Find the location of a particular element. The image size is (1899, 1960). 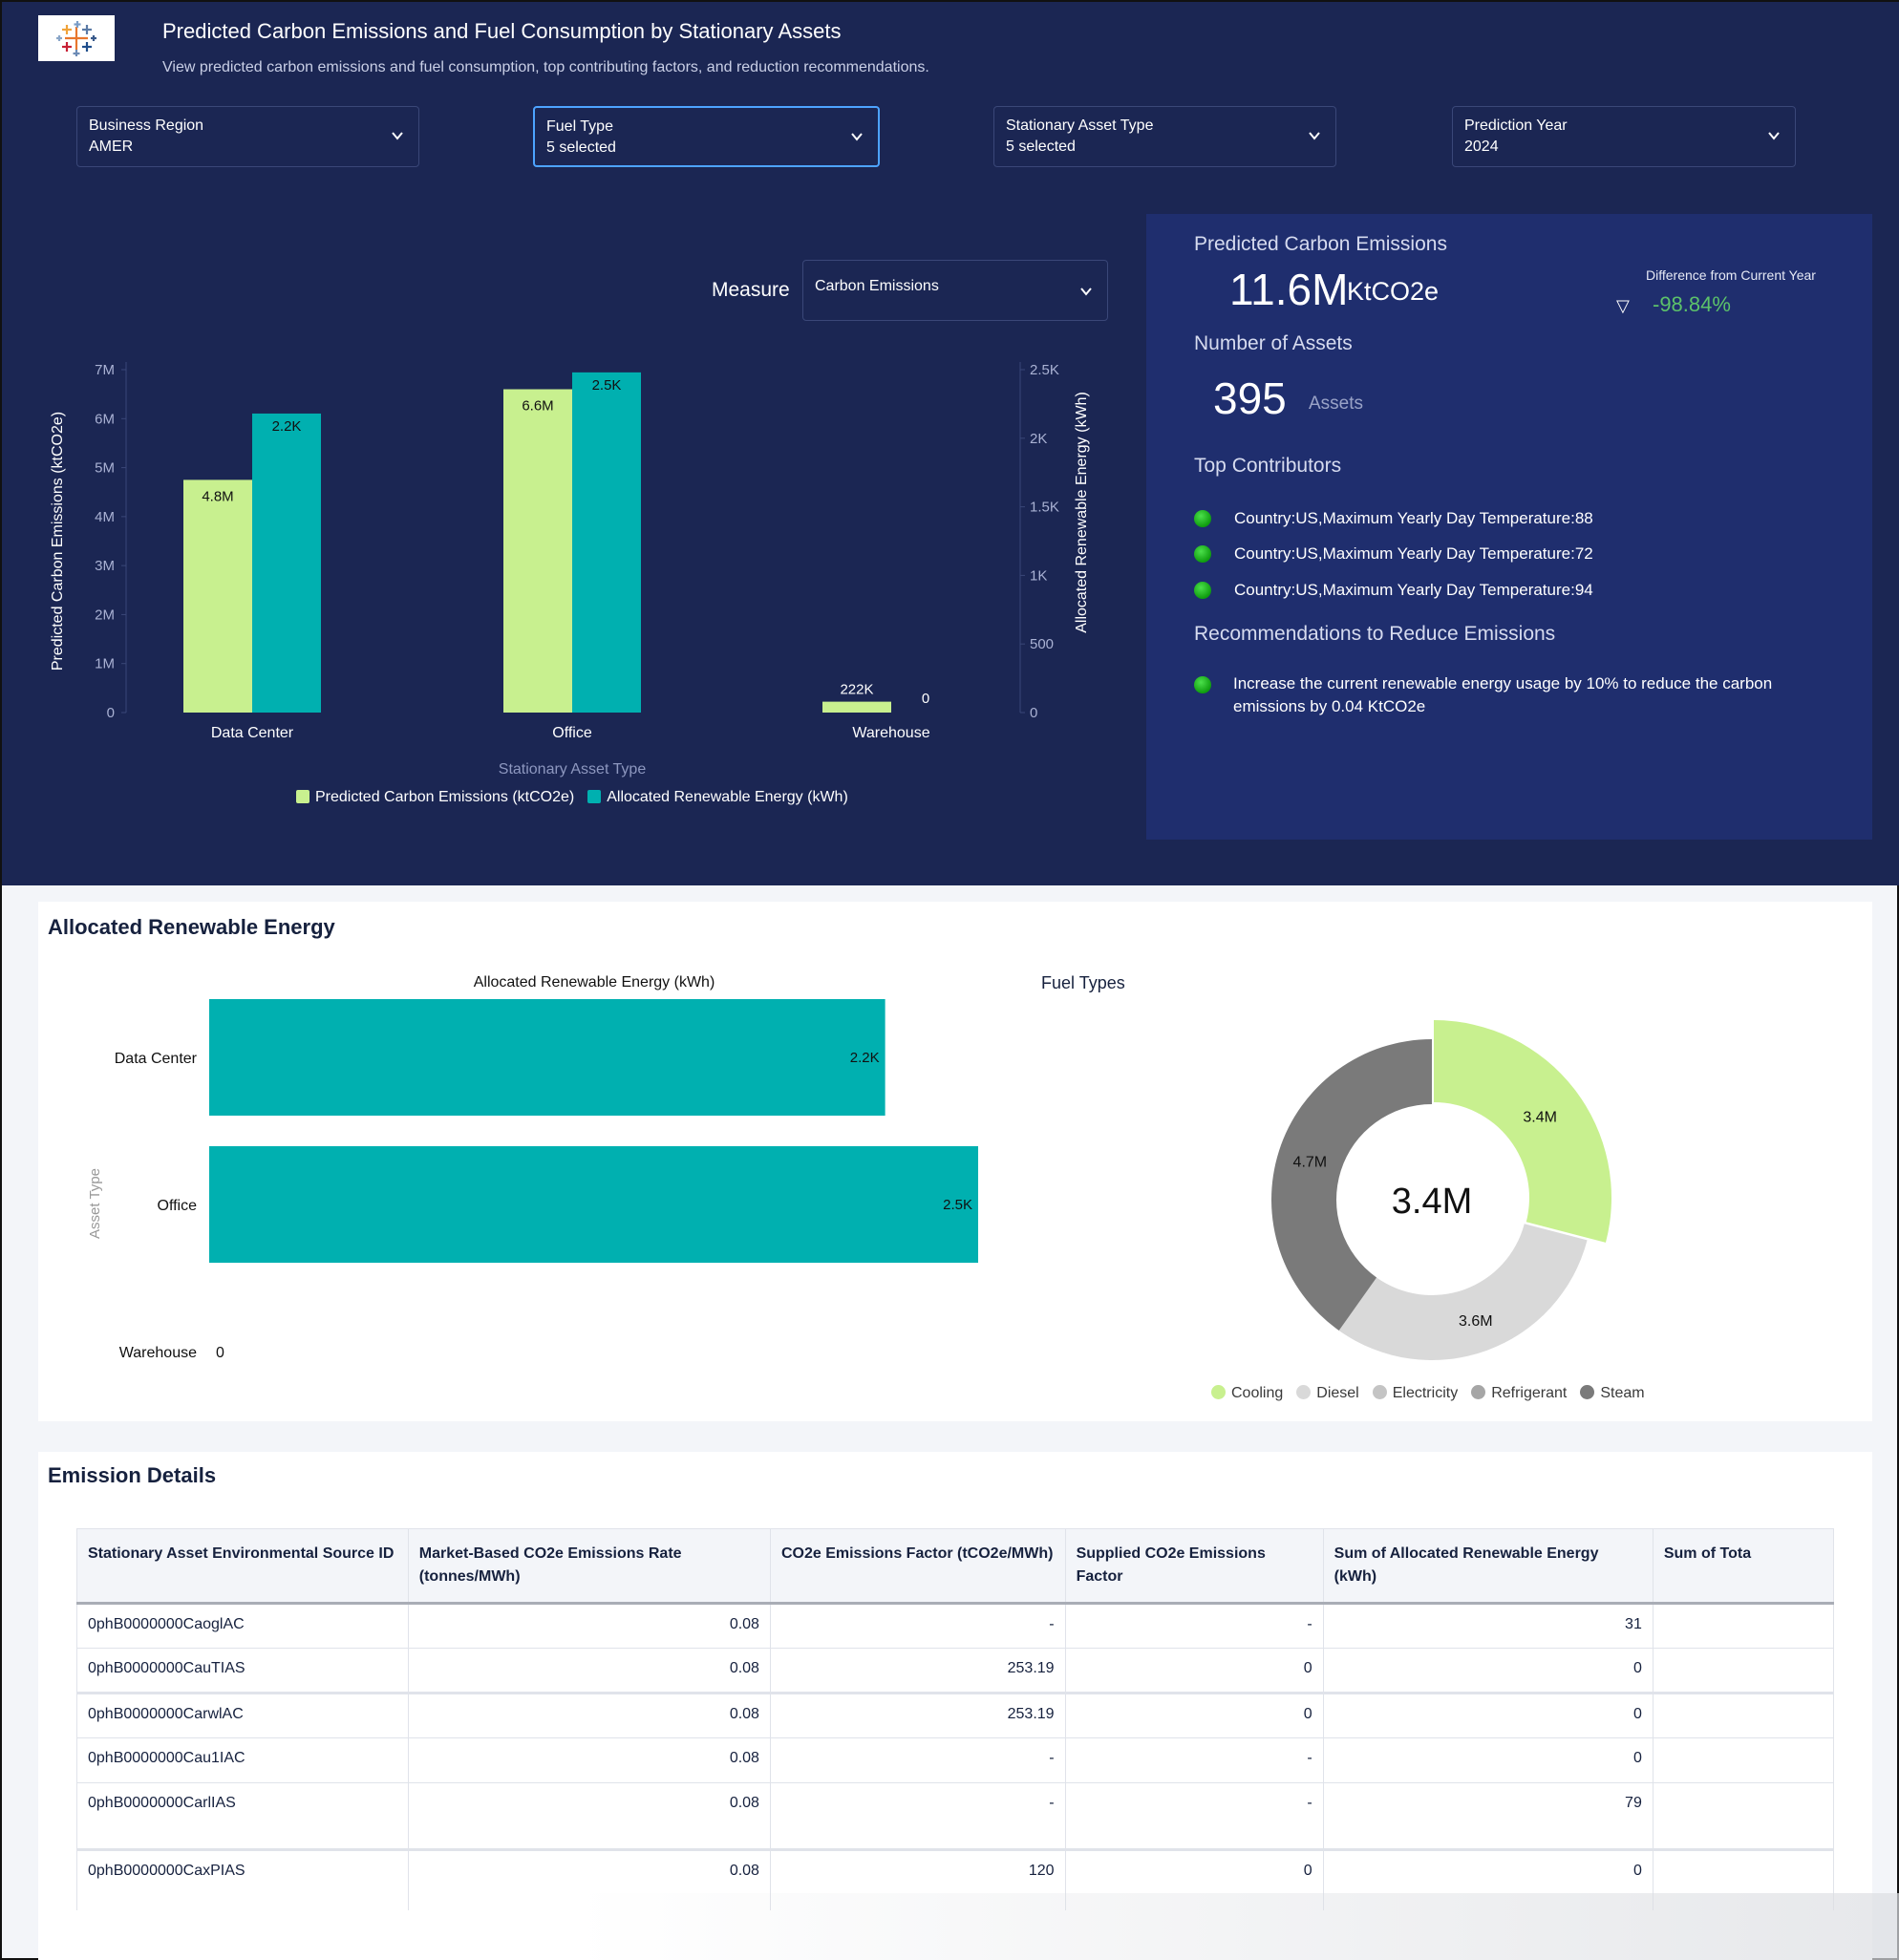

legend-item-steam: Steam is located at coordinates (1612, 1393).